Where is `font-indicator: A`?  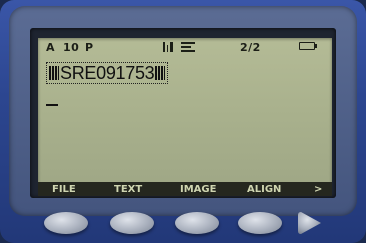
font-indicator: A is located at coordinates (51, 47).